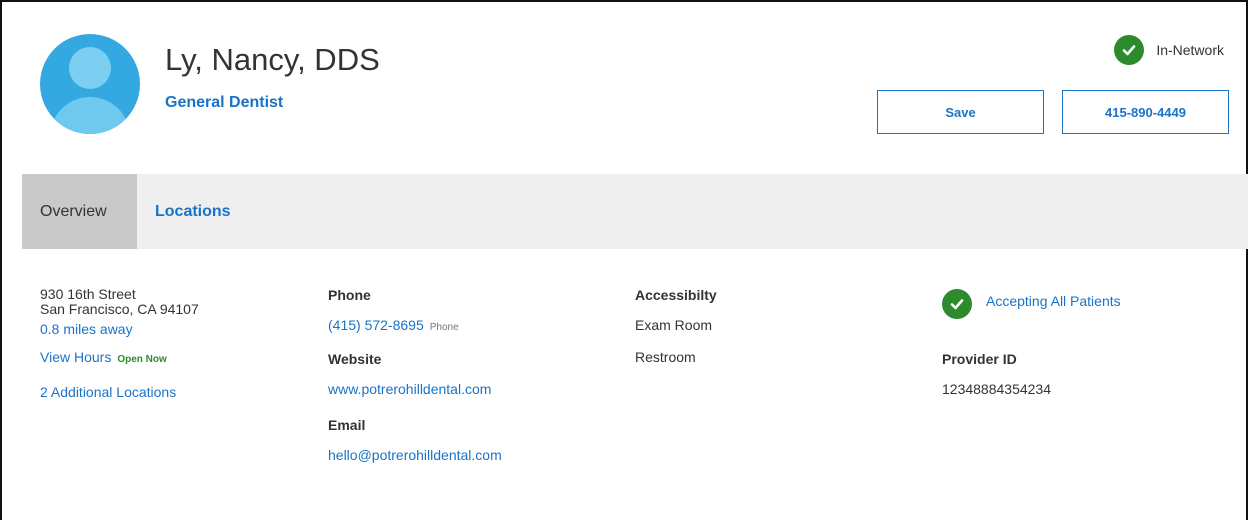 This screenshot has width=1250, height=520. What do you see at coordinates (665, 357) in the screenshot?
I see `accessibility-item: Restroom` at bounding box center [665, 357].